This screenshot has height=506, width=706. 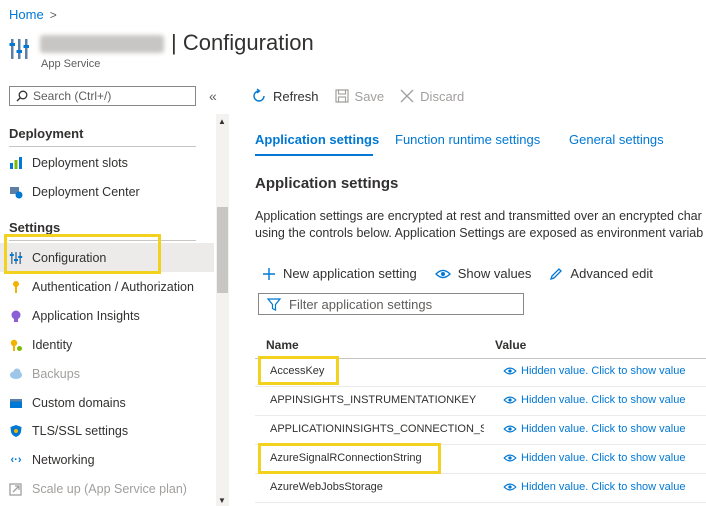 I want to click on sidebar-item-deployment-slots: Deployment slots, so click(x=107, y=162).